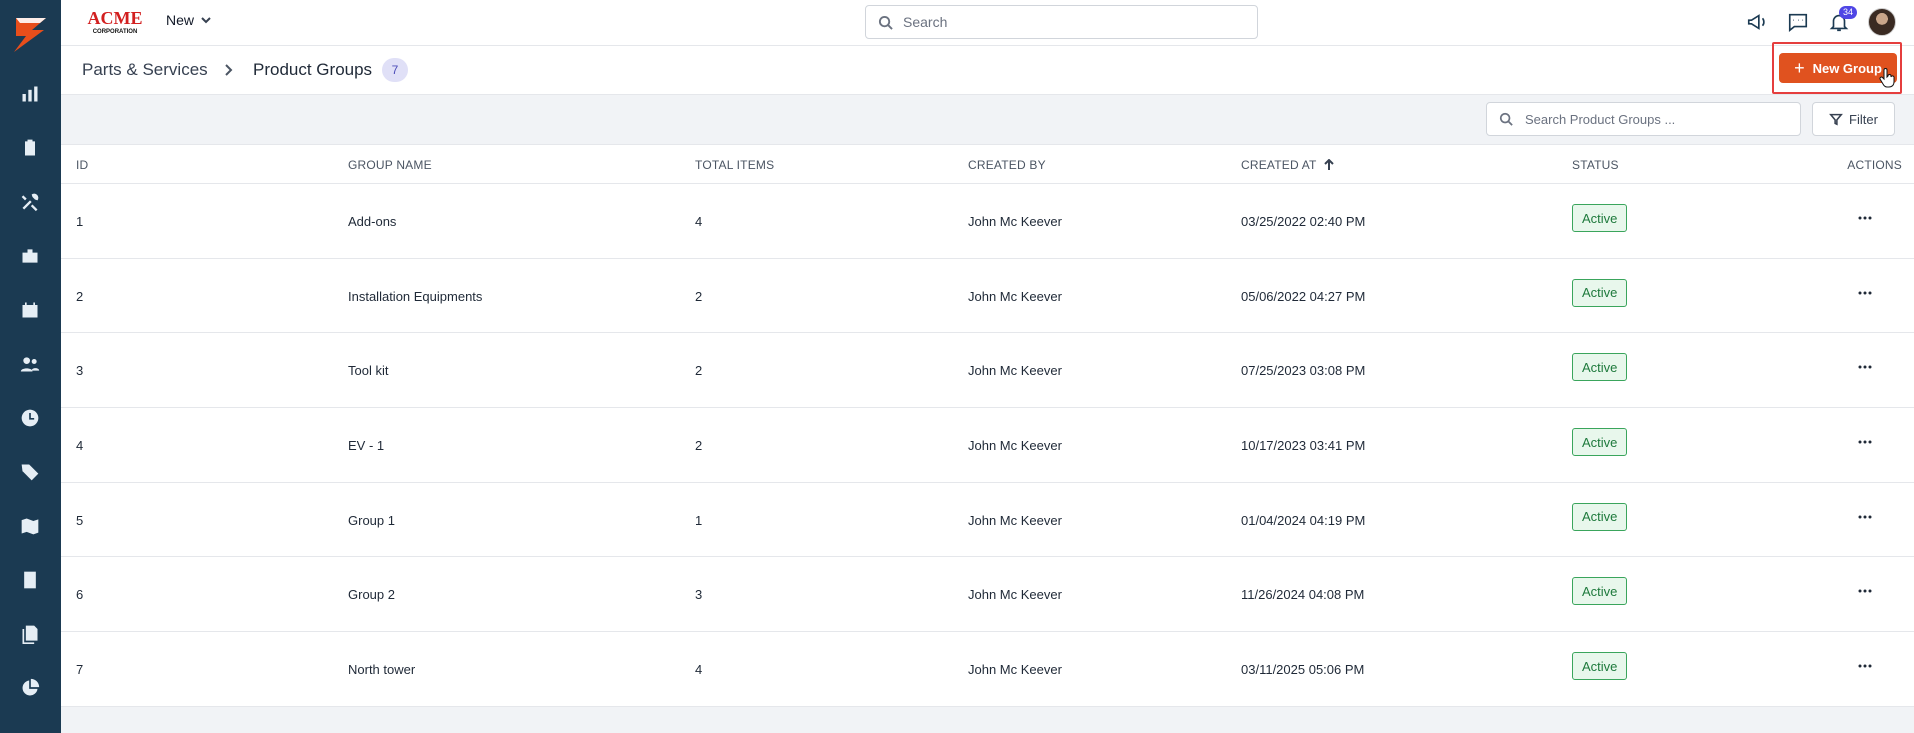 The height and width of the screenshot is (733, 1914). I want to click on total-items: 3, so click(699, 595).